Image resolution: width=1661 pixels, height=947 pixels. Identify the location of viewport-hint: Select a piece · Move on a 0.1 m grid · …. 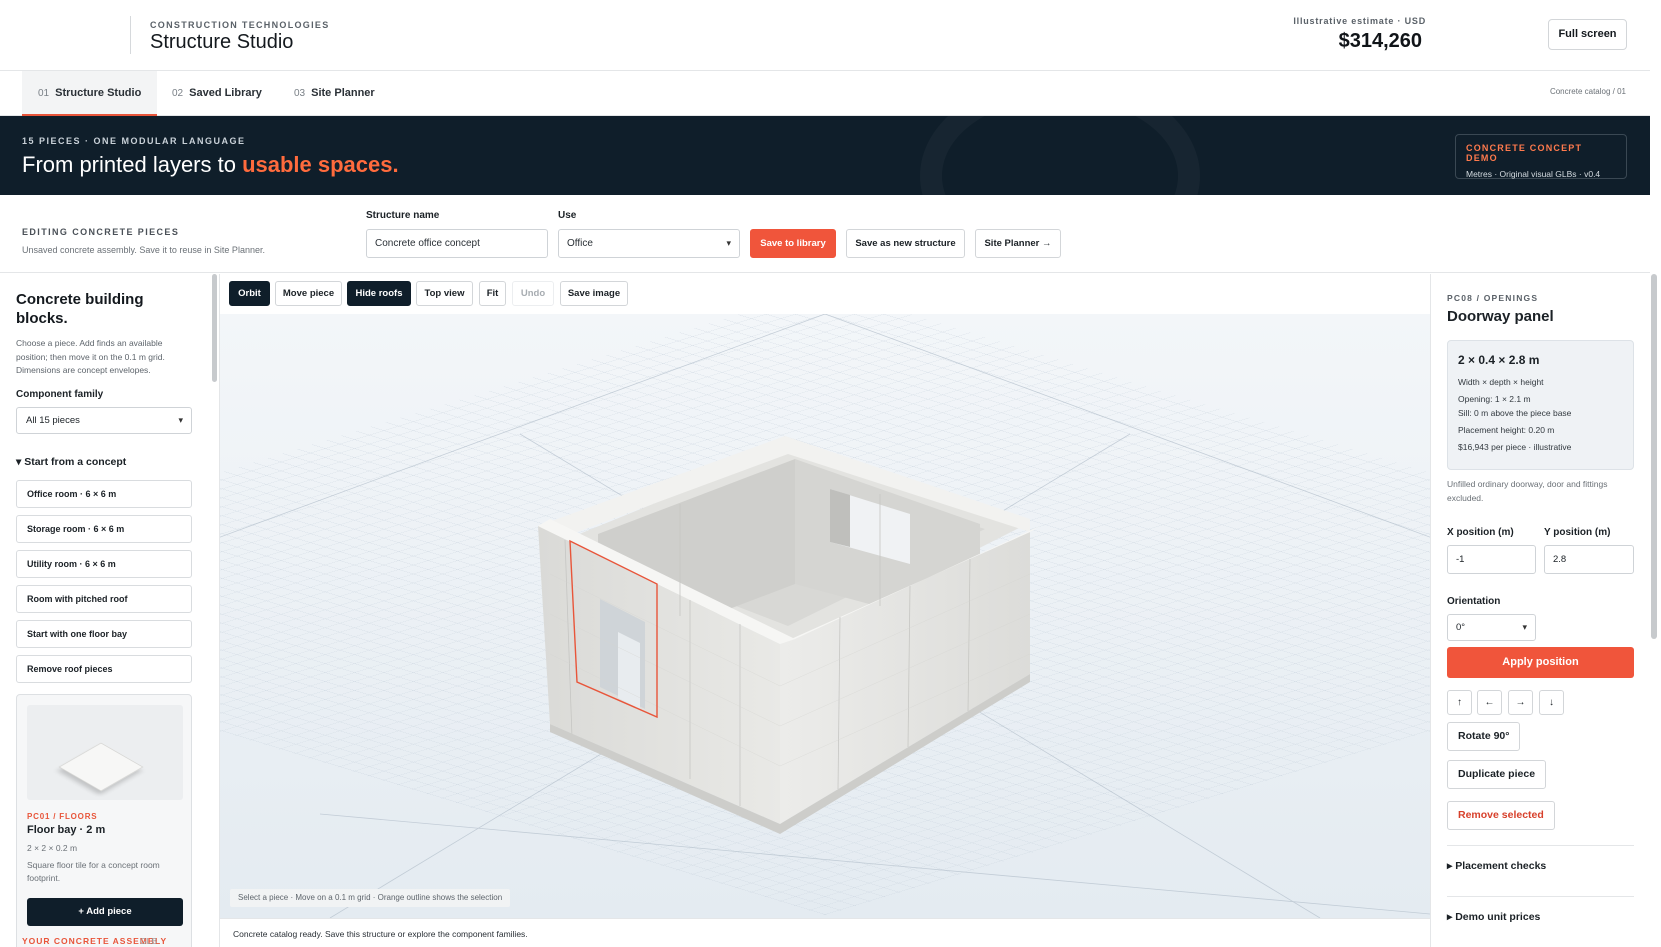
(370, 898).